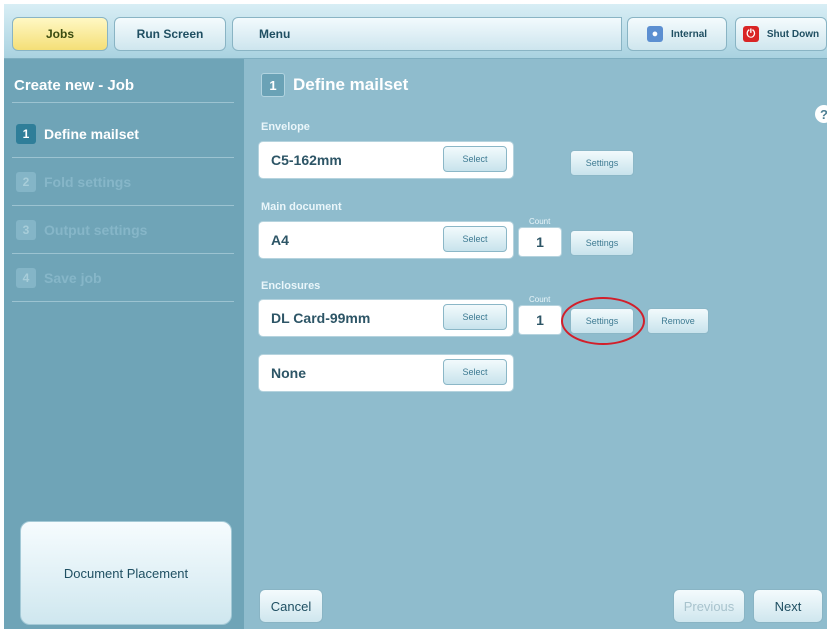 The height and width of the screenshot is (629, 827). What do you see at coordinates (26, 278) in the screenshot?
I see `step-number: 4` at bounding box center [26, 278].